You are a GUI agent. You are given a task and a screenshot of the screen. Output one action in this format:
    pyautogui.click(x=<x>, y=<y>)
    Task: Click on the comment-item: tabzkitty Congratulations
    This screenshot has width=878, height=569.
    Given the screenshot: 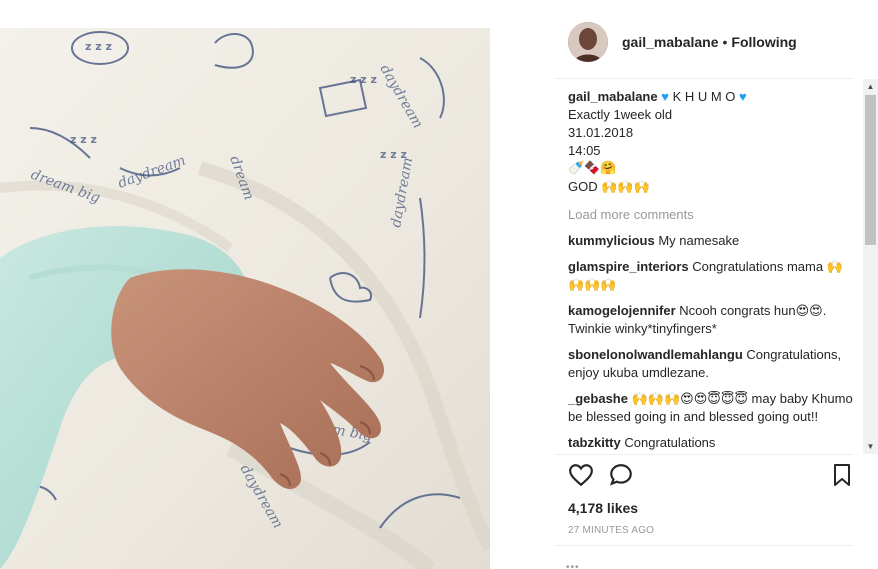 What is the action you would take?
    pyautogui.click(x=713, y=443)
    